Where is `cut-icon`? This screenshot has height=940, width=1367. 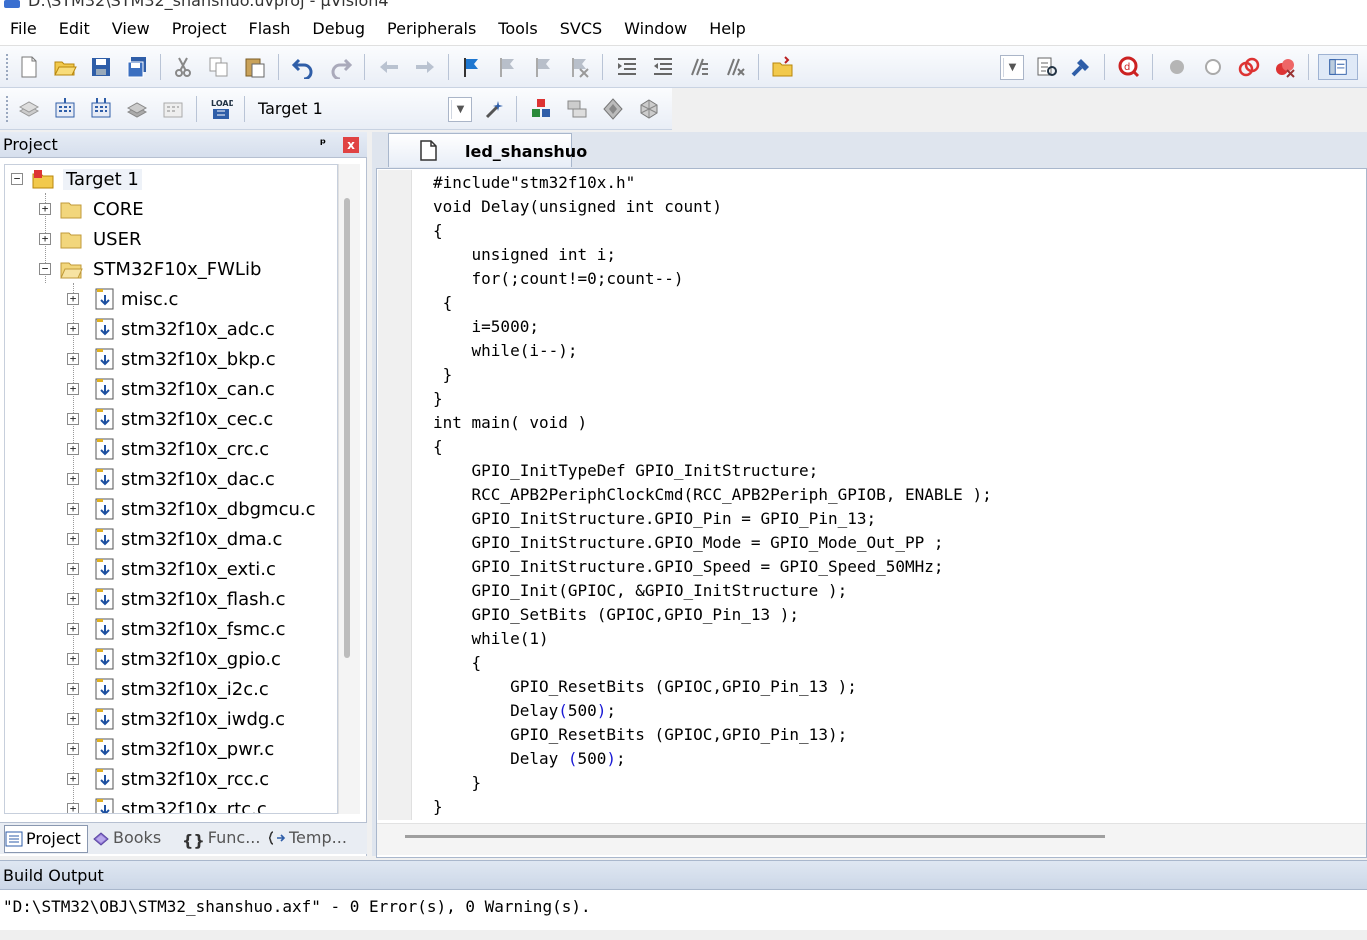 cut-icon is located at coordinates (183, 67).